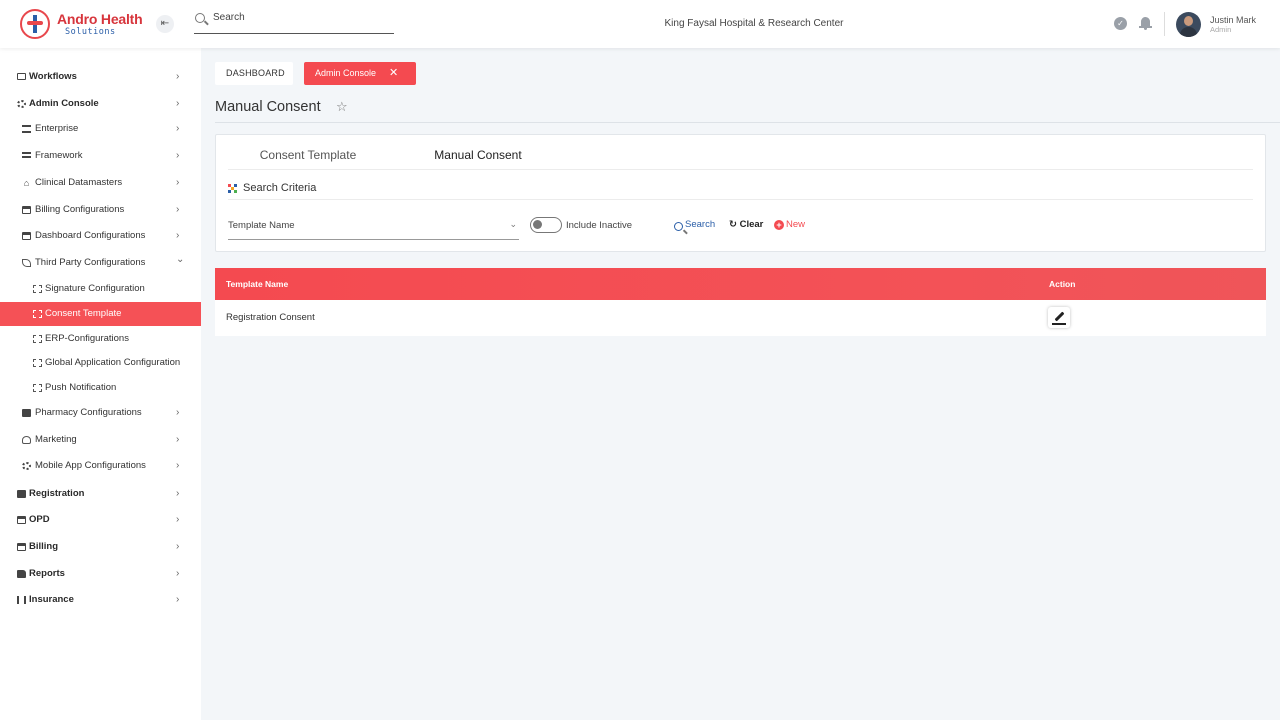 The width and height of the screenshot is (1280, 720). What do you see at coordinates (261, 225) in the screenshot?
I see `template-name-select-label: Template Name` at bounding box center [261, 225].